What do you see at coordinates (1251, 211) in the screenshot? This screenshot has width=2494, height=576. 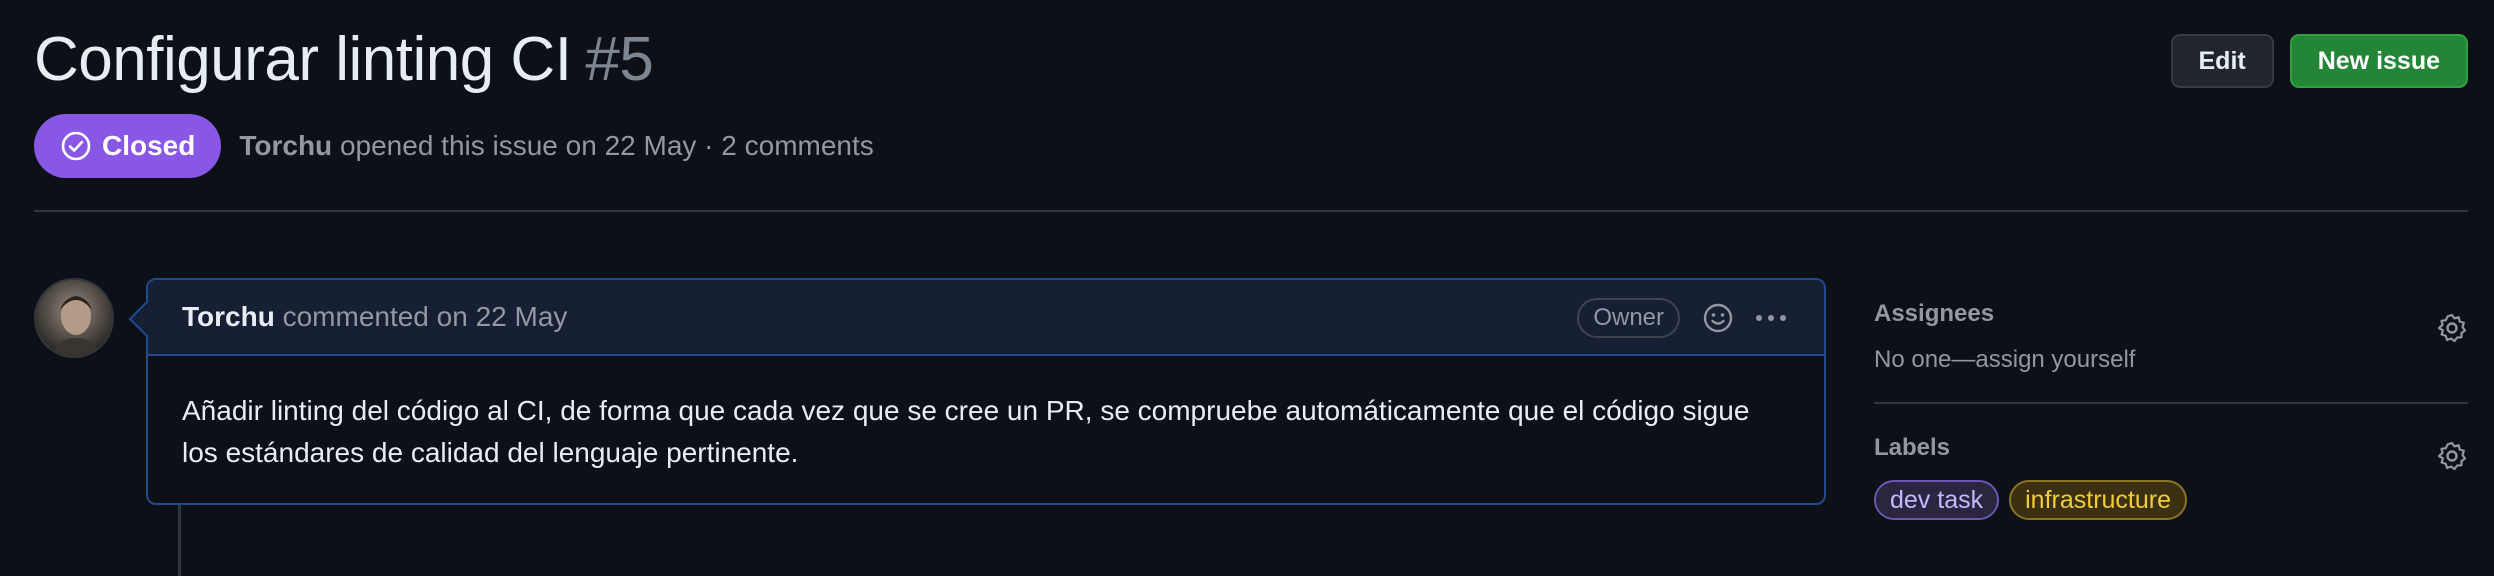 I see `header-divider` at bounding box center [1251, 211].